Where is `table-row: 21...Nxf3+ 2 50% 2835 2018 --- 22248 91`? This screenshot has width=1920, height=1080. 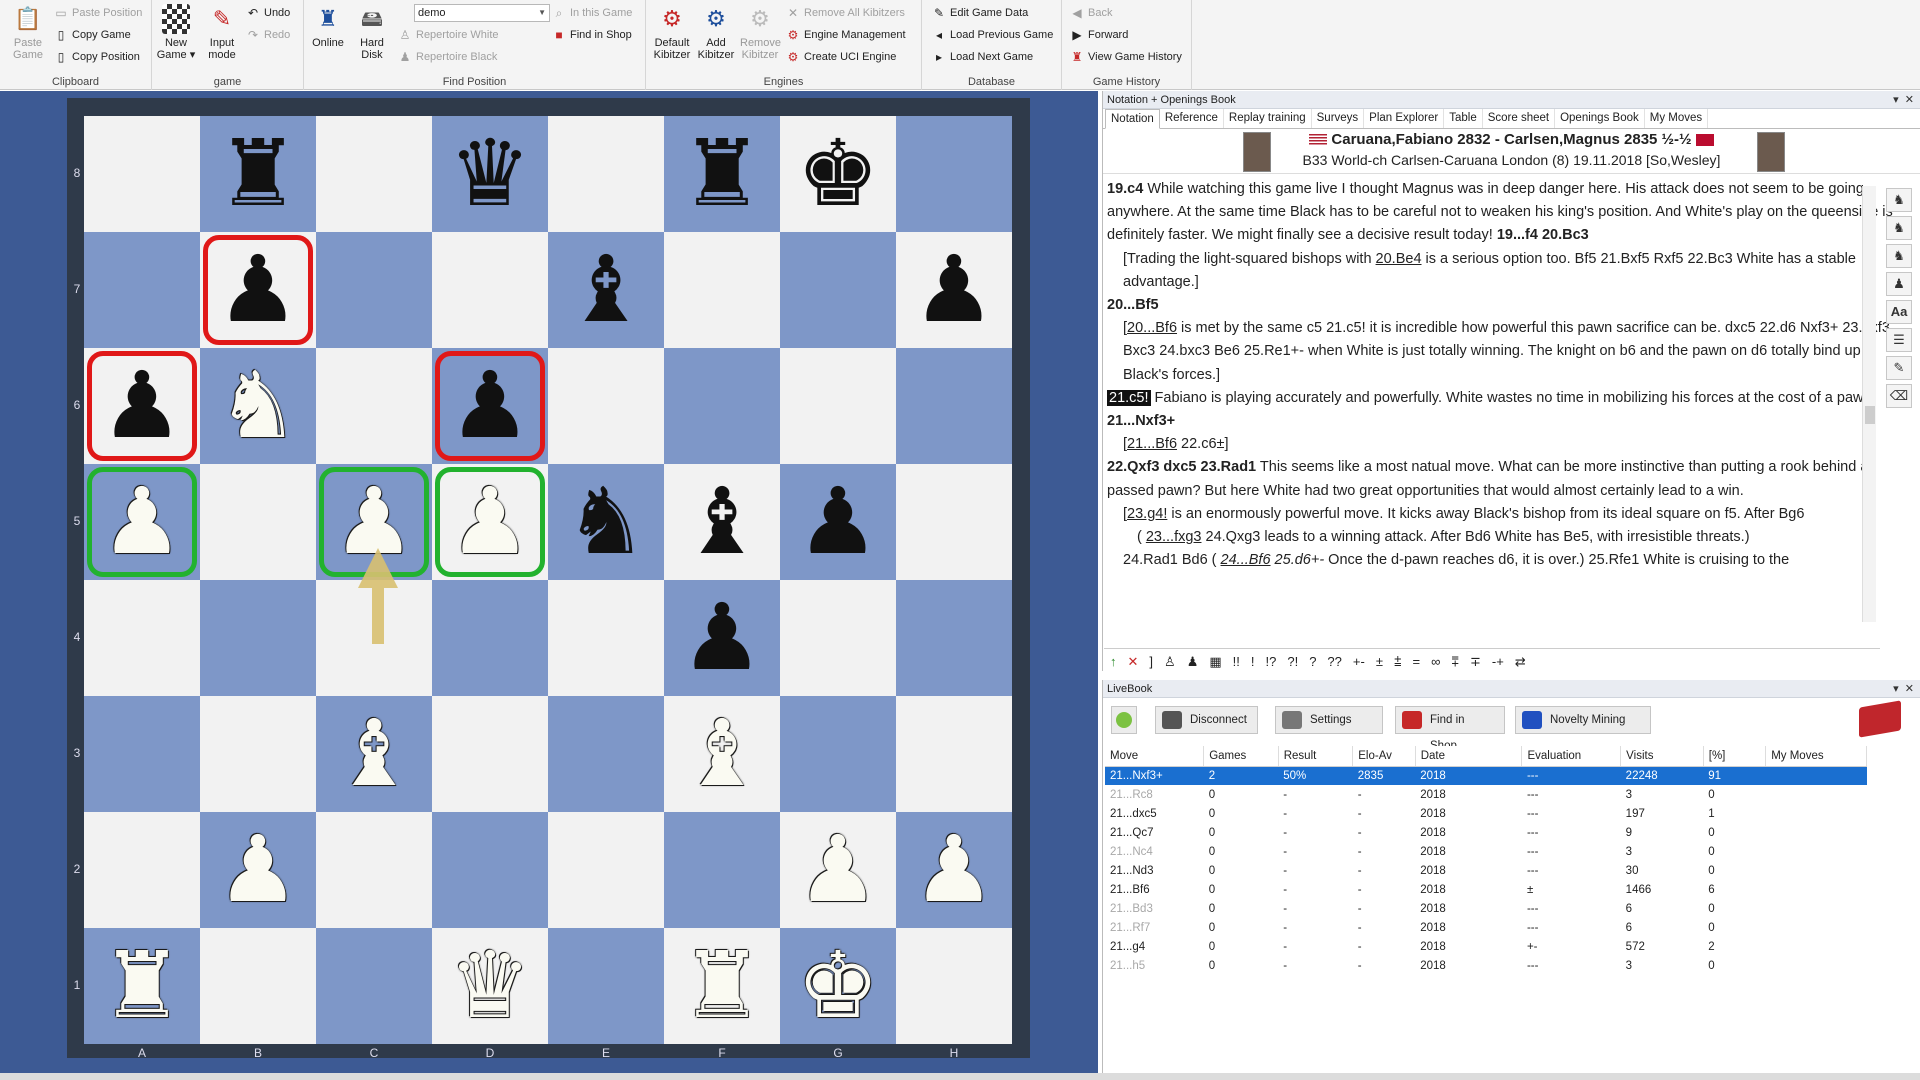 table-row: 21...Nxf3+ 2 50% 2835 2018 --- 22248 91 is located at coordinates (1486, 775).